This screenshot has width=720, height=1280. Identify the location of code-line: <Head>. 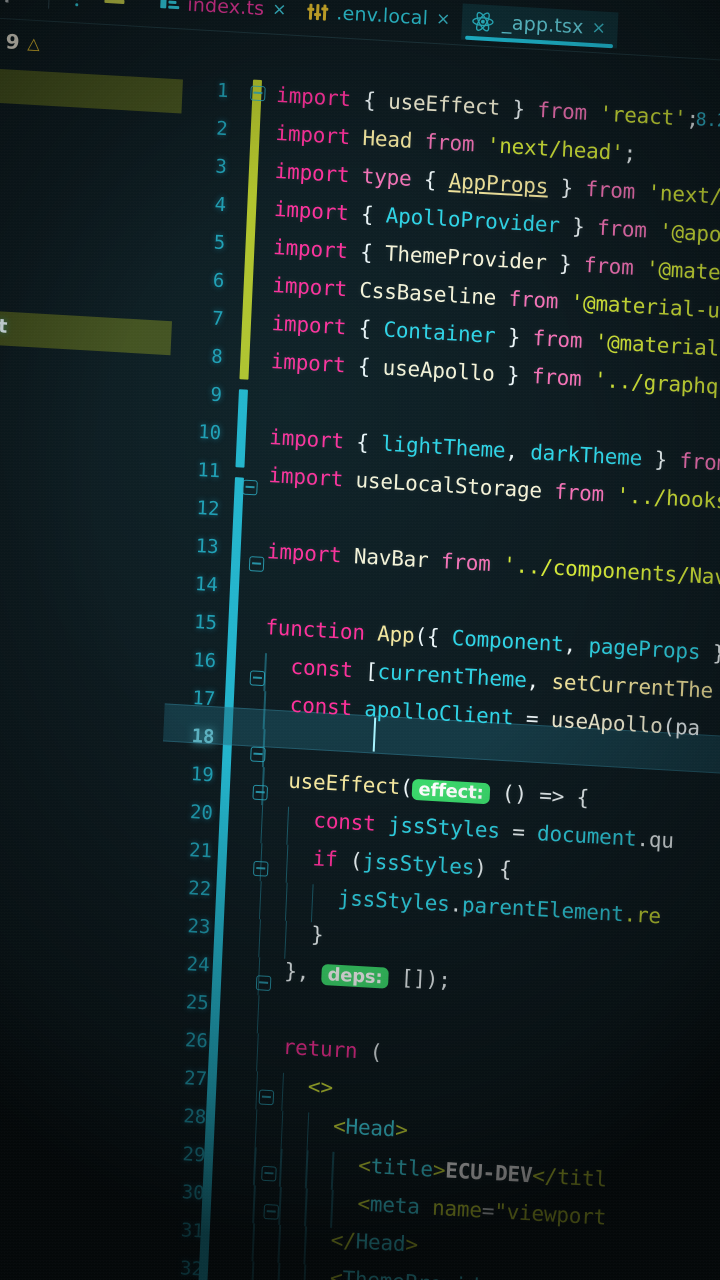
(371, 1128).